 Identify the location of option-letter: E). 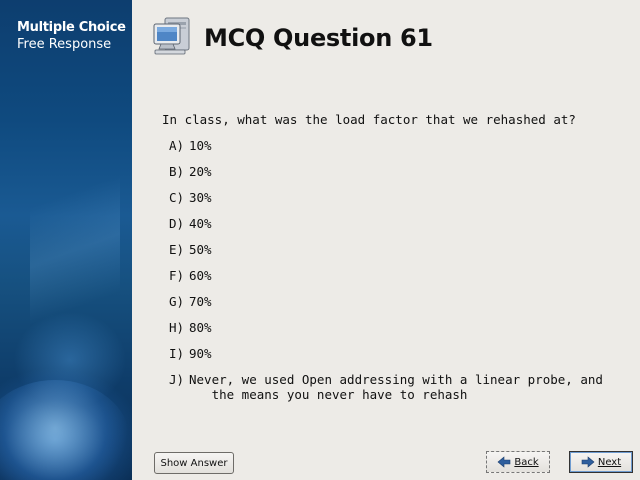
(177, 249).